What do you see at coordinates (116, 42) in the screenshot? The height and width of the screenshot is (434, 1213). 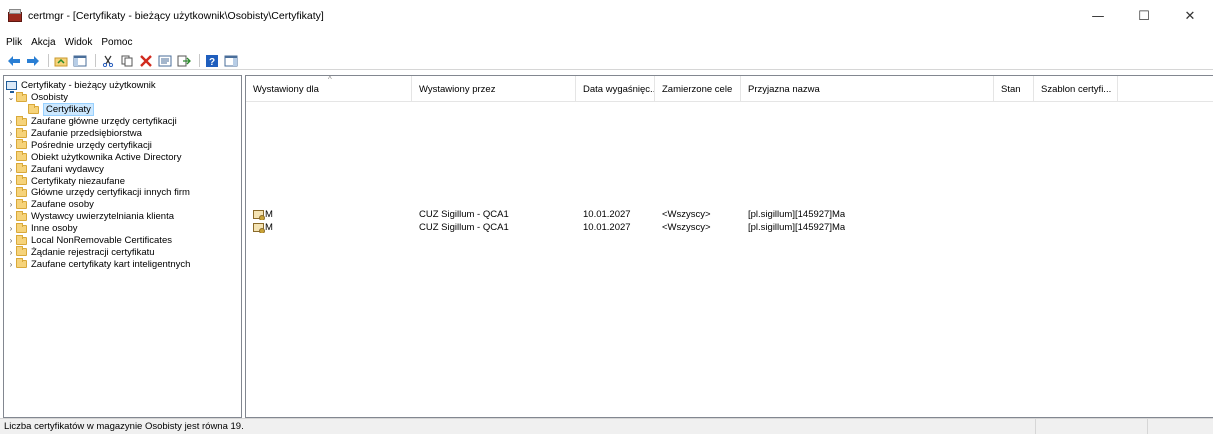 I see `menu-pomoc: Pomoc` at bounding box center [116, 42].